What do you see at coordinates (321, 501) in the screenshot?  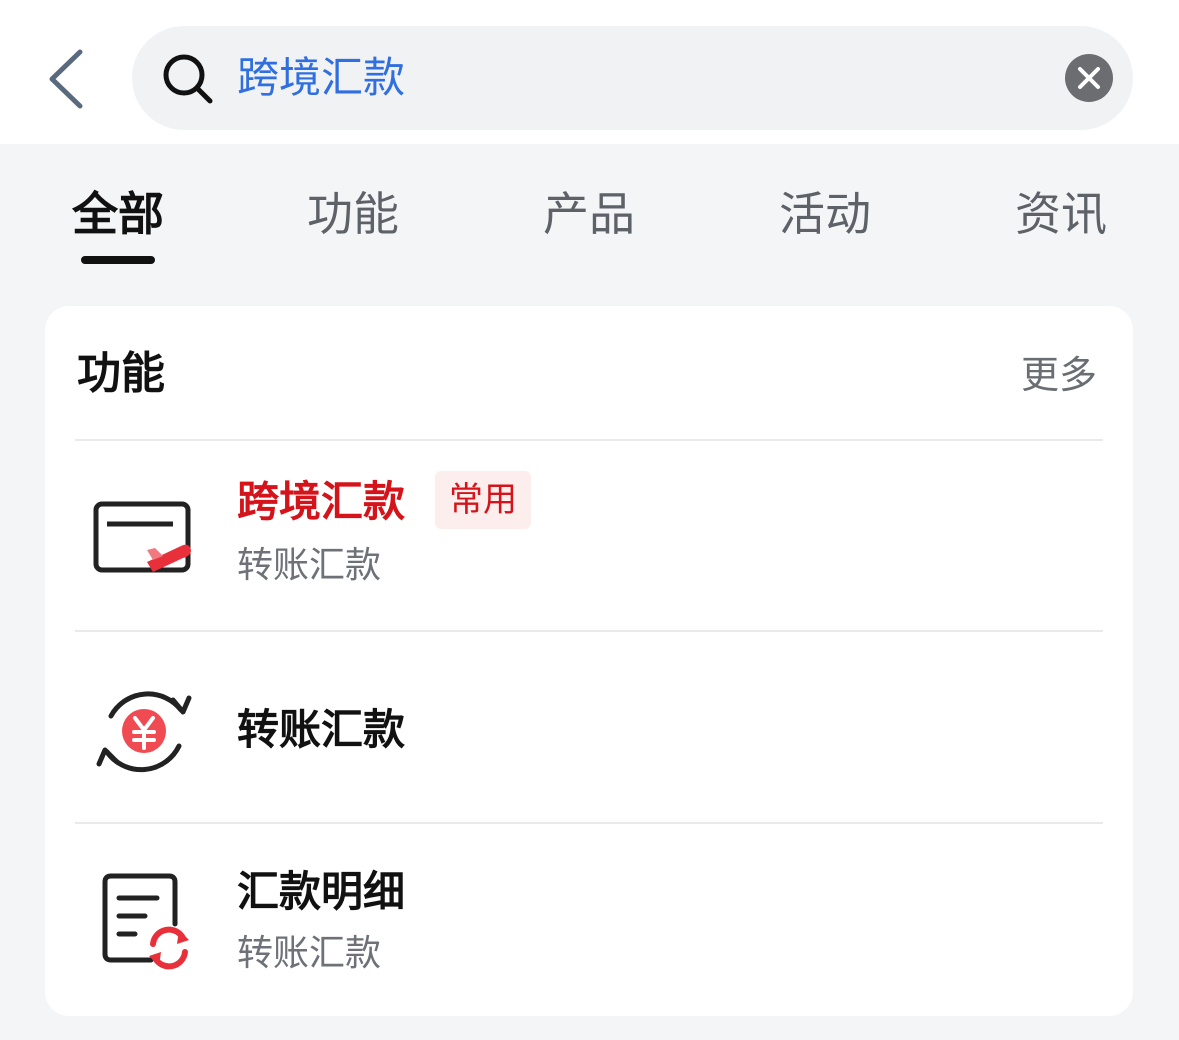 I see `item-title: 跨境汇款` at bounding box center [321, 501].